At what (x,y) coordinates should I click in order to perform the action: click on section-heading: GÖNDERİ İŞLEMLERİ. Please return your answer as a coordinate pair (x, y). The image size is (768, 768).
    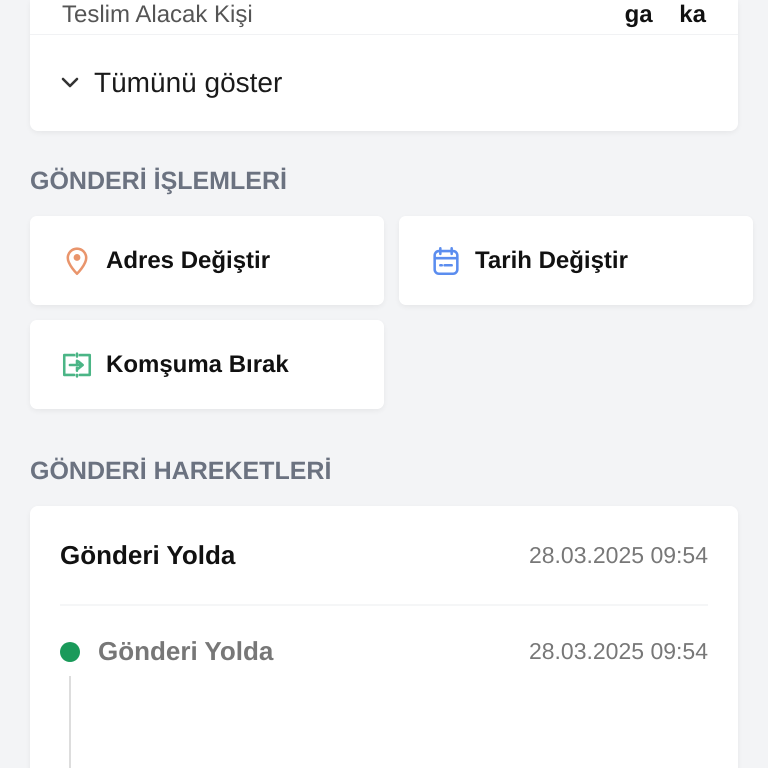
    Looking at the image, I should click on (159, 181).